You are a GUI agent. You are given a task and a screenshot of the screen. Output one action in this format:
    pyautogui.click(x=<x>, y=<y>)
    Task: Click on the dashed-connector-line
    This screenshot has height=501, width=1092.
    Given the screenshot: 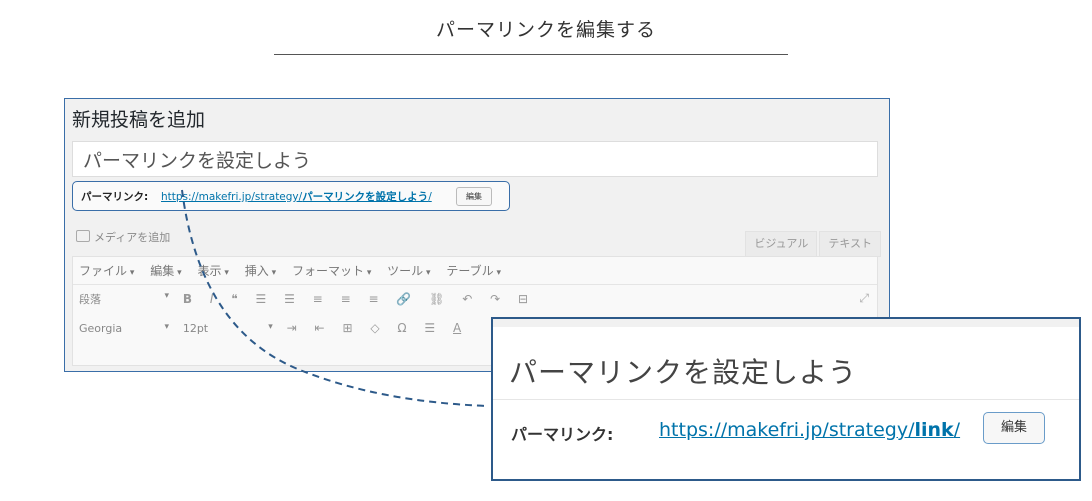 What is the action you would take?
    pyautogui.click(x=335, y=298)
    